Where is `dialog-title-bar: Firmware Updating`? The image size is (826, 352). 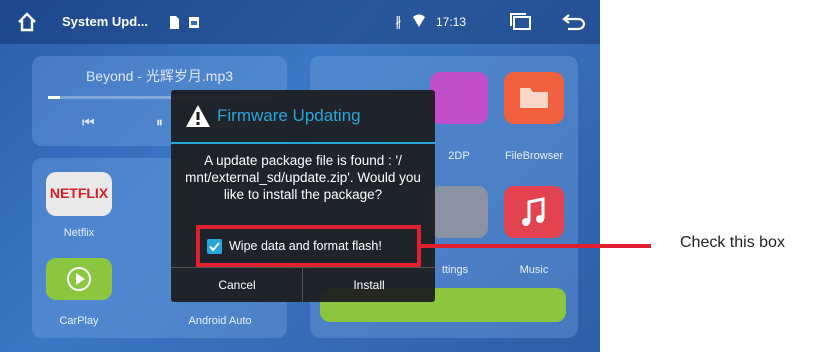 dialog-title-bar: Firmware Updating is located at coordinates (303, 117).